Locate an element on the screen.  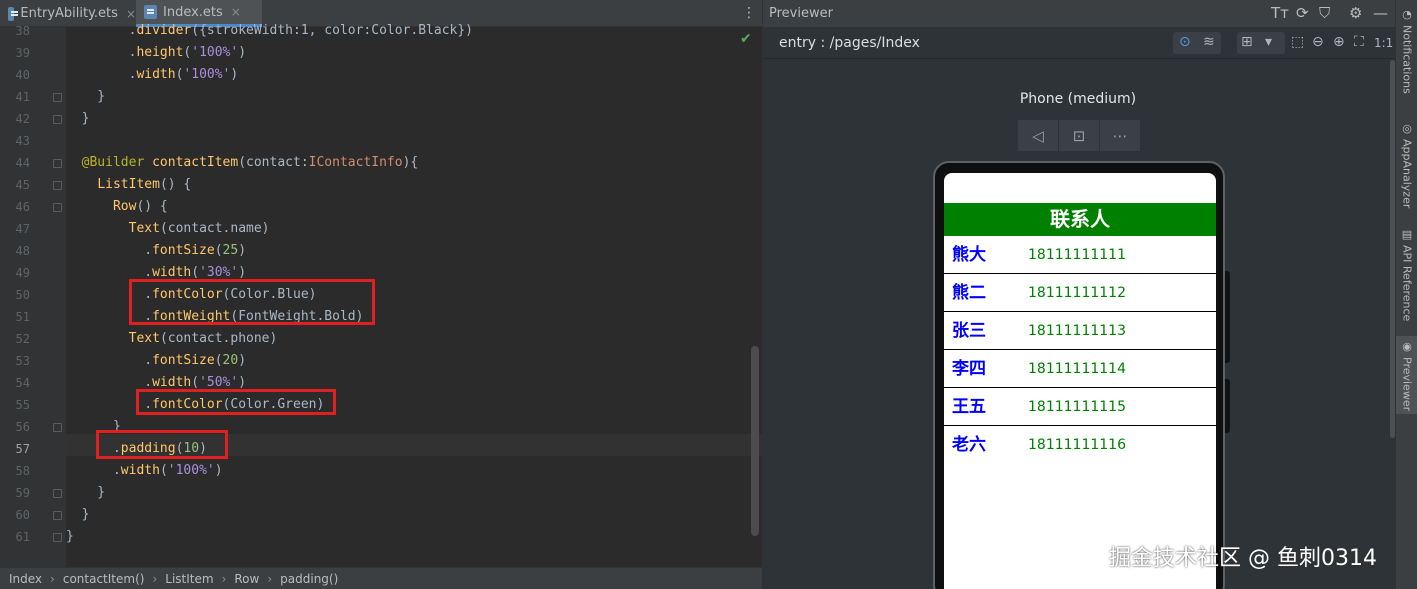
highlight-box-fontcolor-fontweight is located at coordinates (252, 302).